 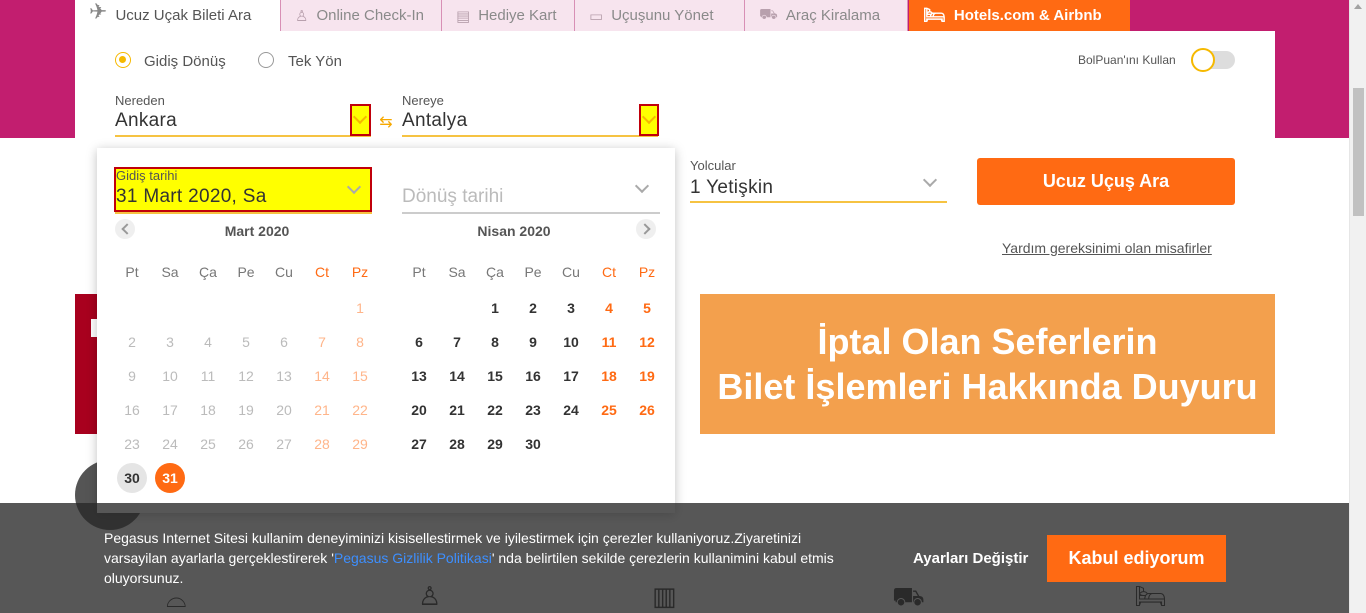 What do you see at coordinates (170, 478) in the screenshot?
I see `calendar-day: 31` at bounding box center [170, 478].